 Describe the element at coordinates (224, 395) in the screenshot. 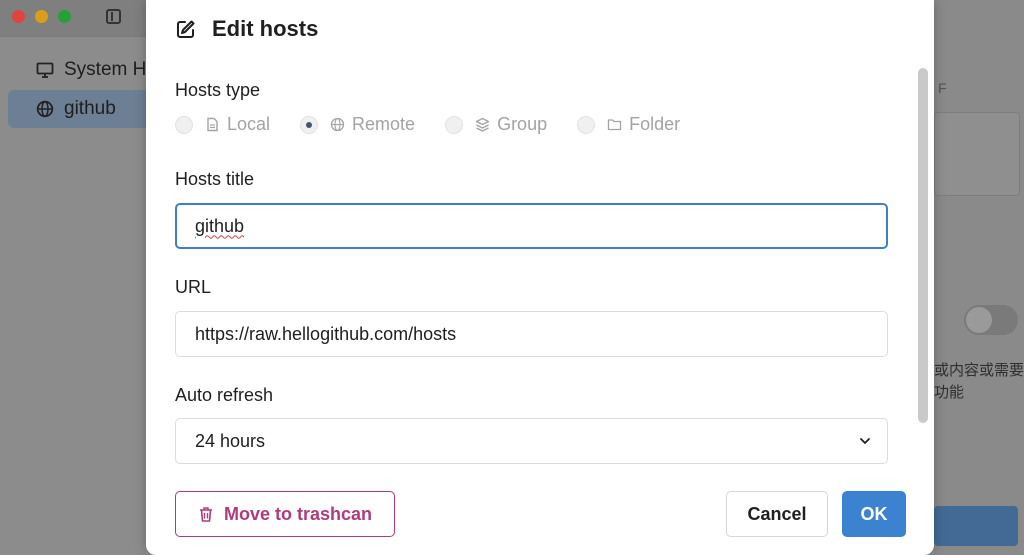

I see `auto-refresh-label: Auto refresh` at that location.